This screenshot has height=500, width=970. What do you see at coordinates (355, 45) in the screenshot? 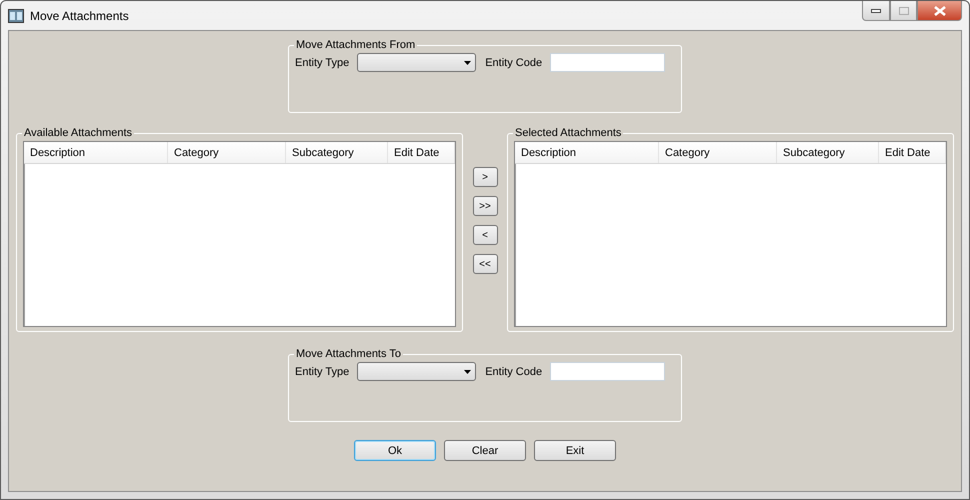
I see `group-title: Move Attachments From` at bounding box center [355, 45].